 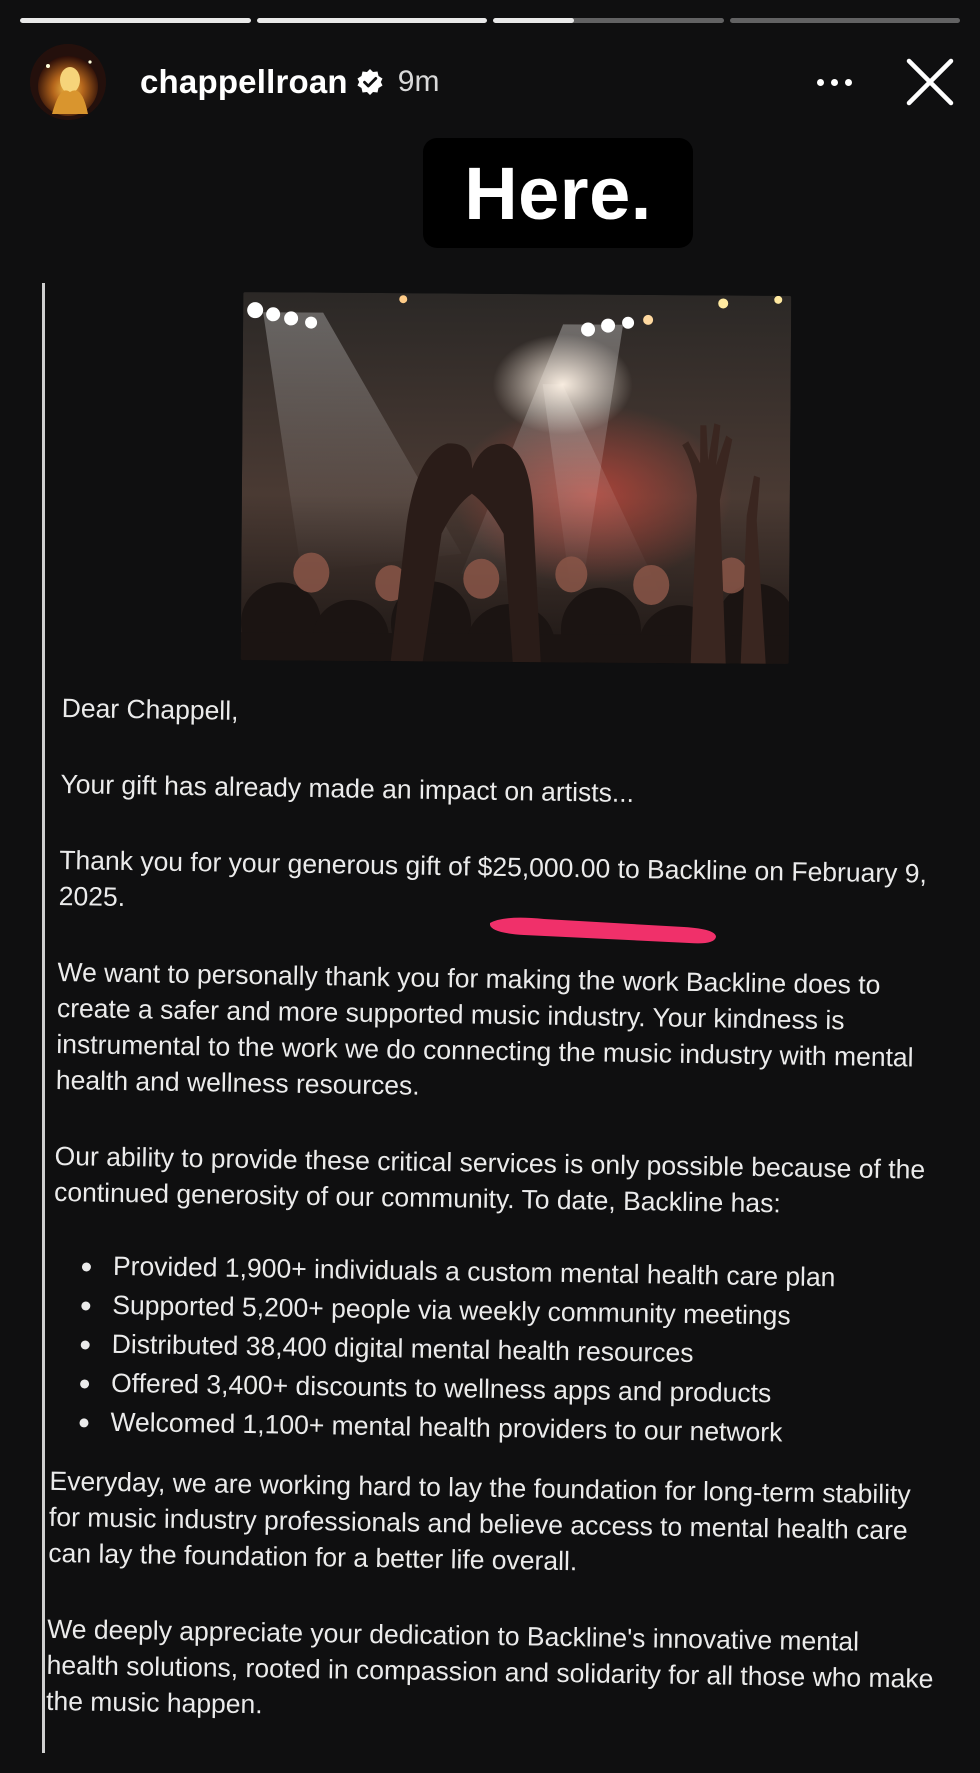 What do you see at coordinates (603, 930) in the screenshot?
I see `pink-underline-mark` at bounding box center [603, 930].